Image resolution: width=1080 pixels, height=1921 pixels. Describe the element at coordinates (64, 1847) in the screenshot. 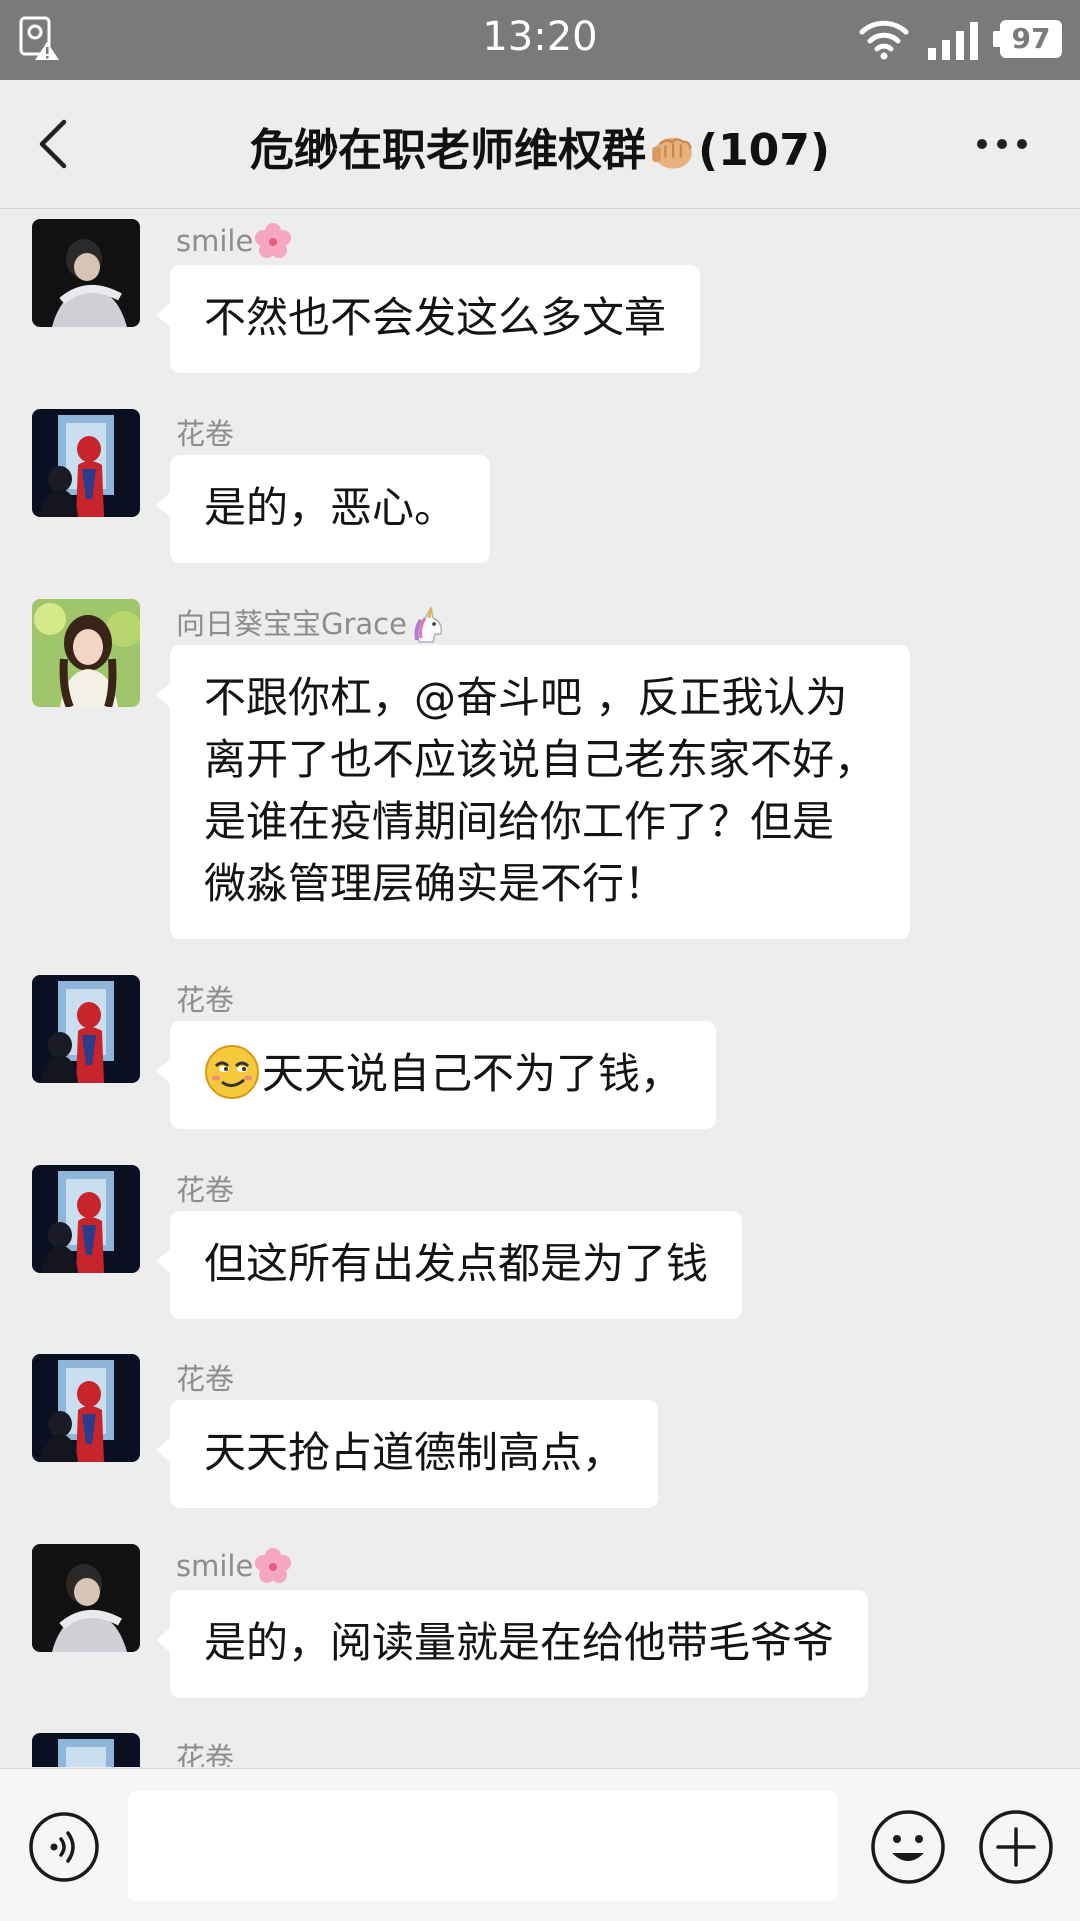

I see `voice-icon` at that location.